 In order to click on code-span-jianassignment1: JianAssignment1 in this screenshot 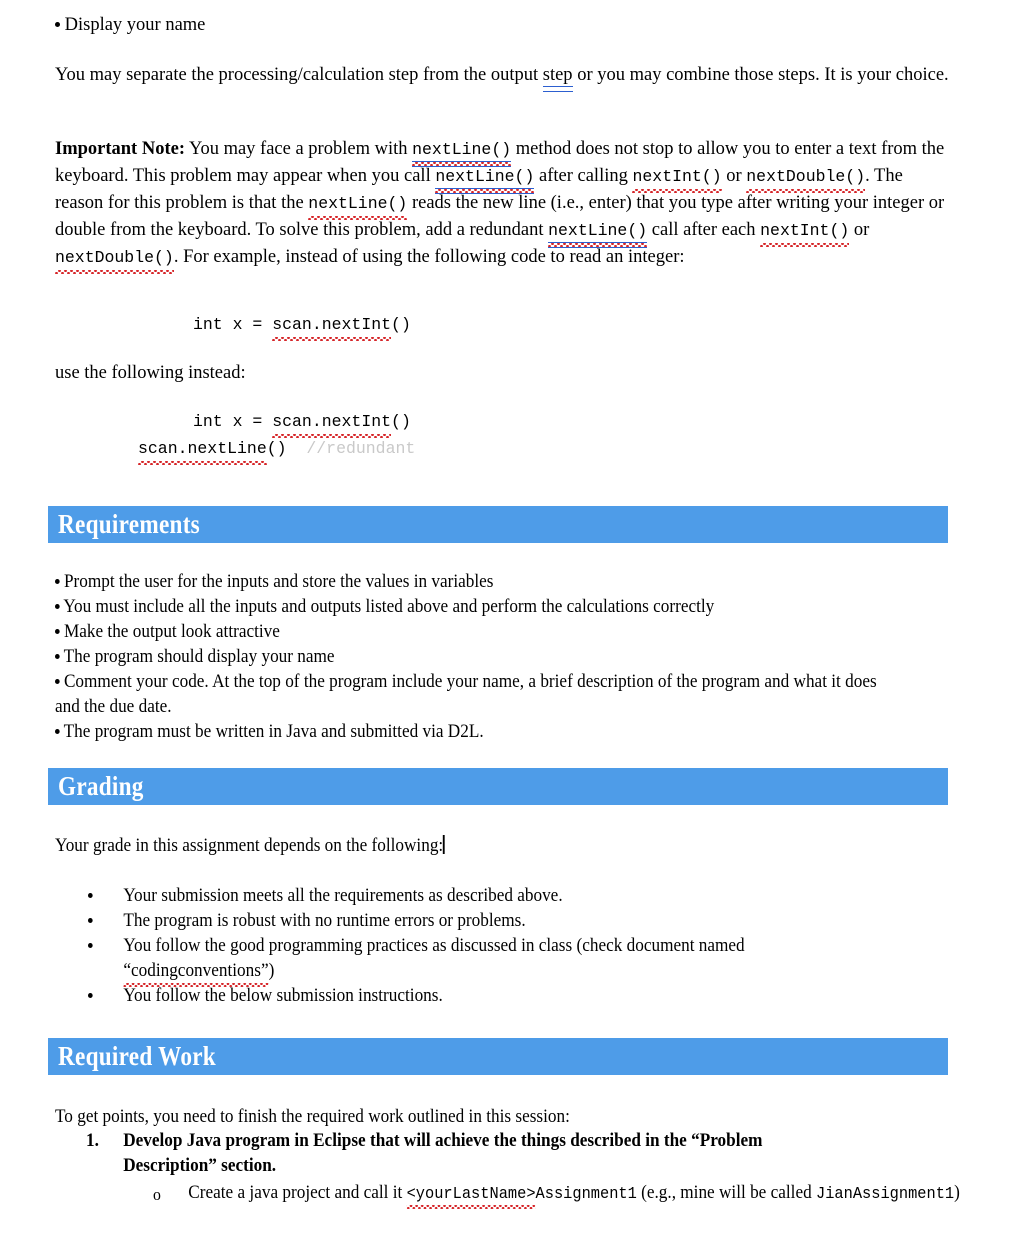, I will do `click(885, 1193)`.